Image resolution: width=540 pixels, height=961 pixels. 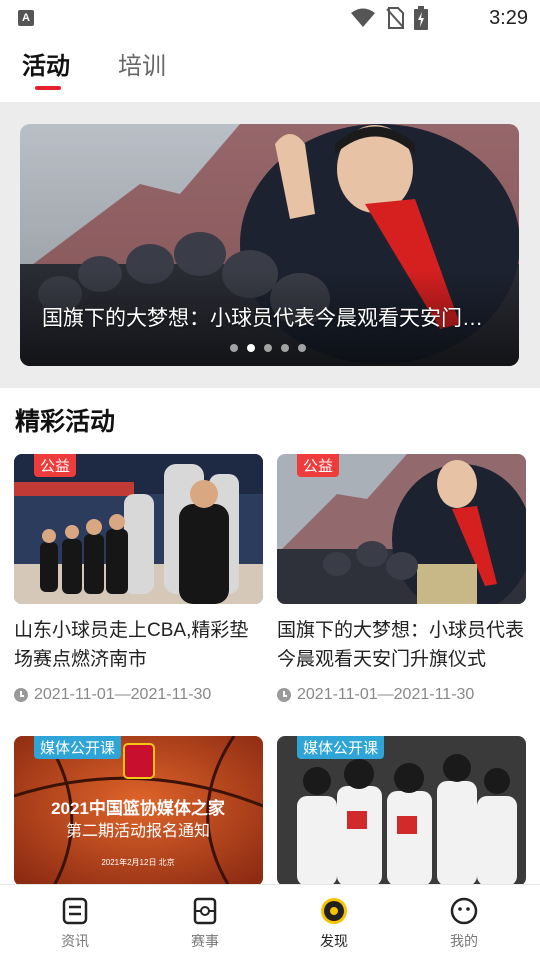 I want to click on carousel-dot-active, so click(x=251, y=348).